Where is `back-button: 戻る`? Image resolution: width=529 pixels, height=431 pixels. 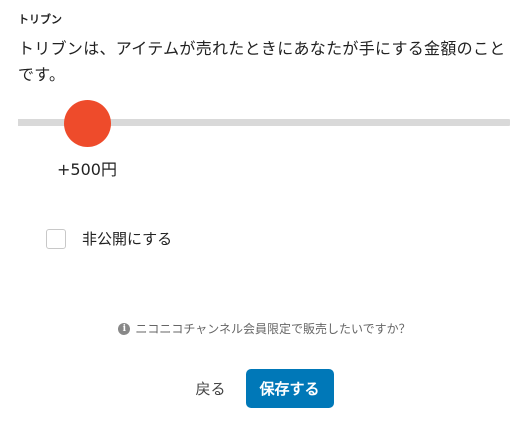 back-button: 戻る is located at coordinates (210, 388).